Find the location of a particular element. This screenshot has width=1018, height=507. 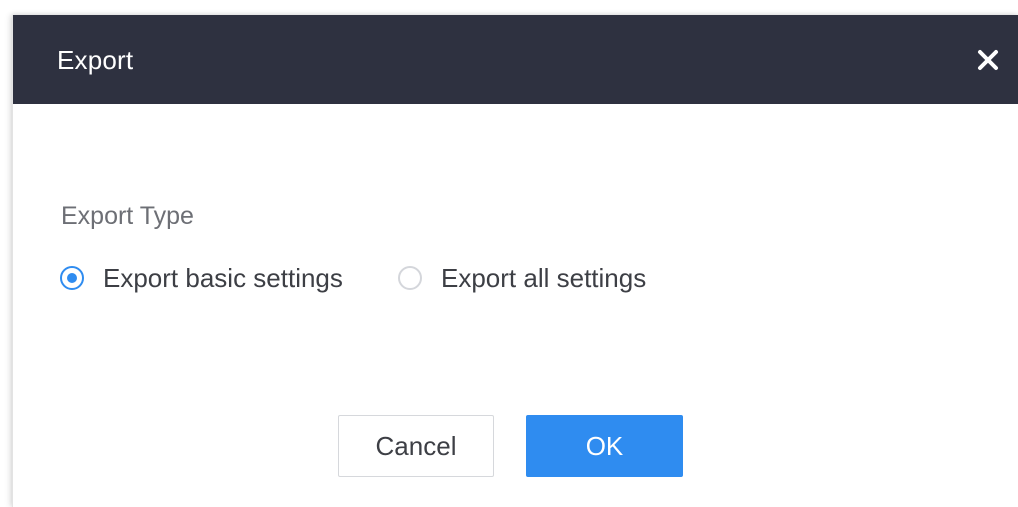

close-icon is located at coordinates (988, 60).